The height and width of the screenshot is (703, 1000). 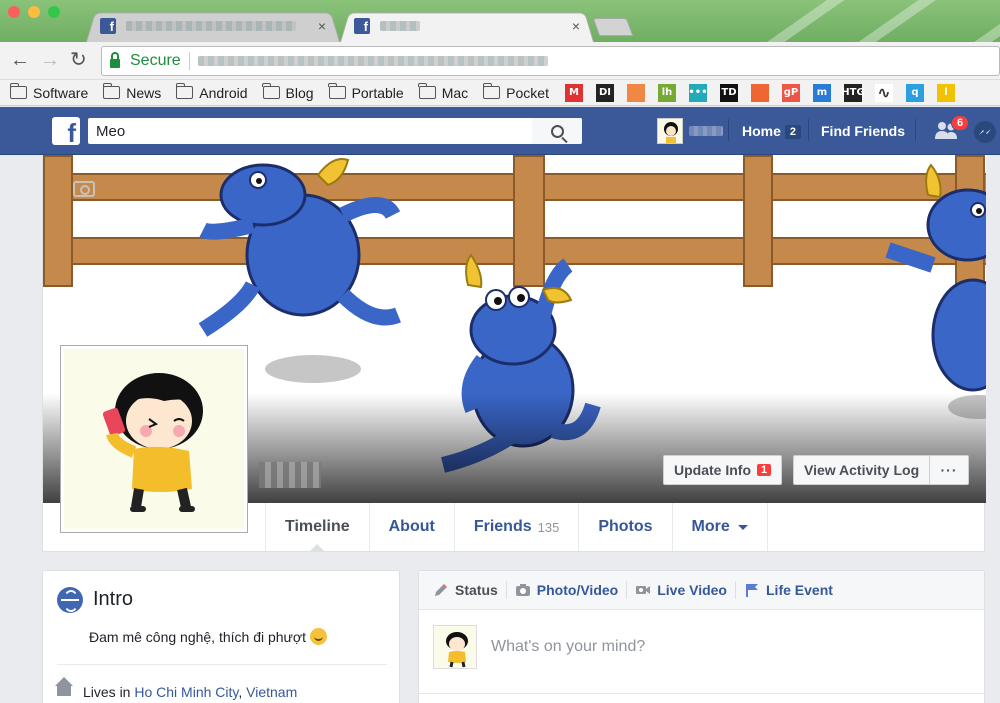 What do you see at coordinates (752, 590) in the screenshot?
I see `flag-icon` at bounding box center [752, 590].